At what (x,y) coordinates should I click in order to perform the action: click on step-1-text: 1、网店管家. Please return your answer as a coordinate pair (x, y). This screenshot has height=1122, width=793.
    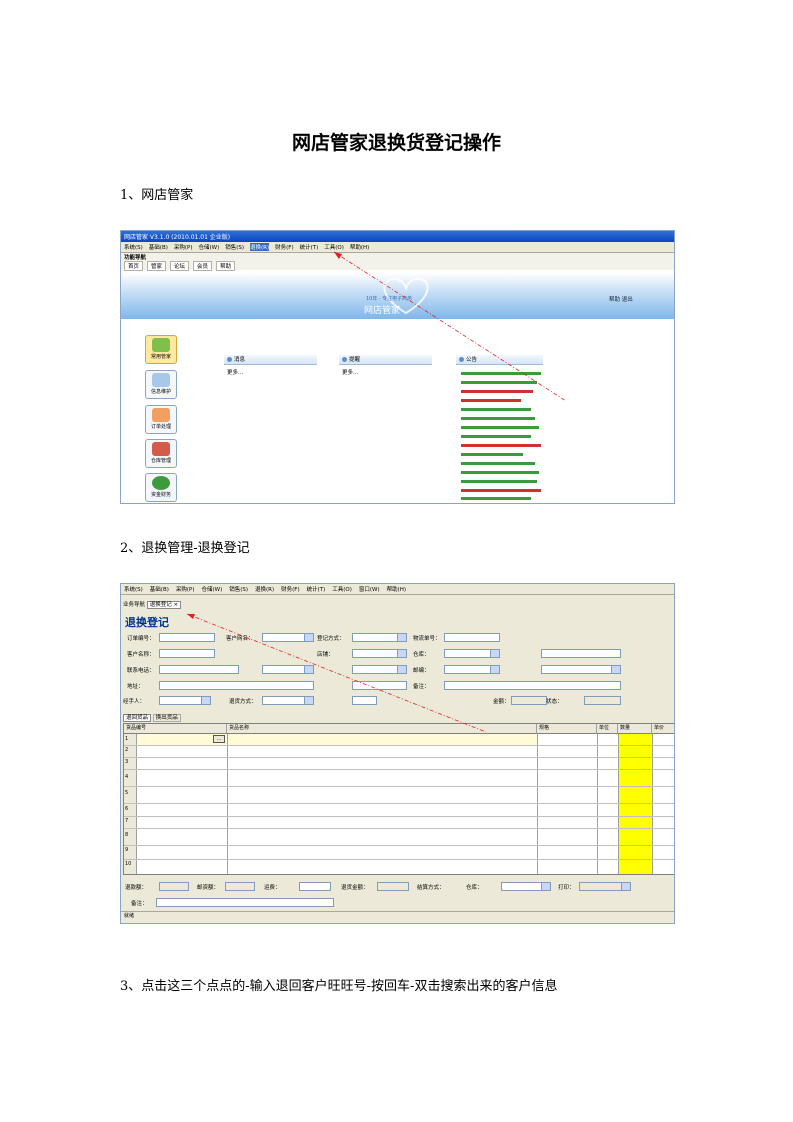
    Looking at the image, I should click on (157, 195).